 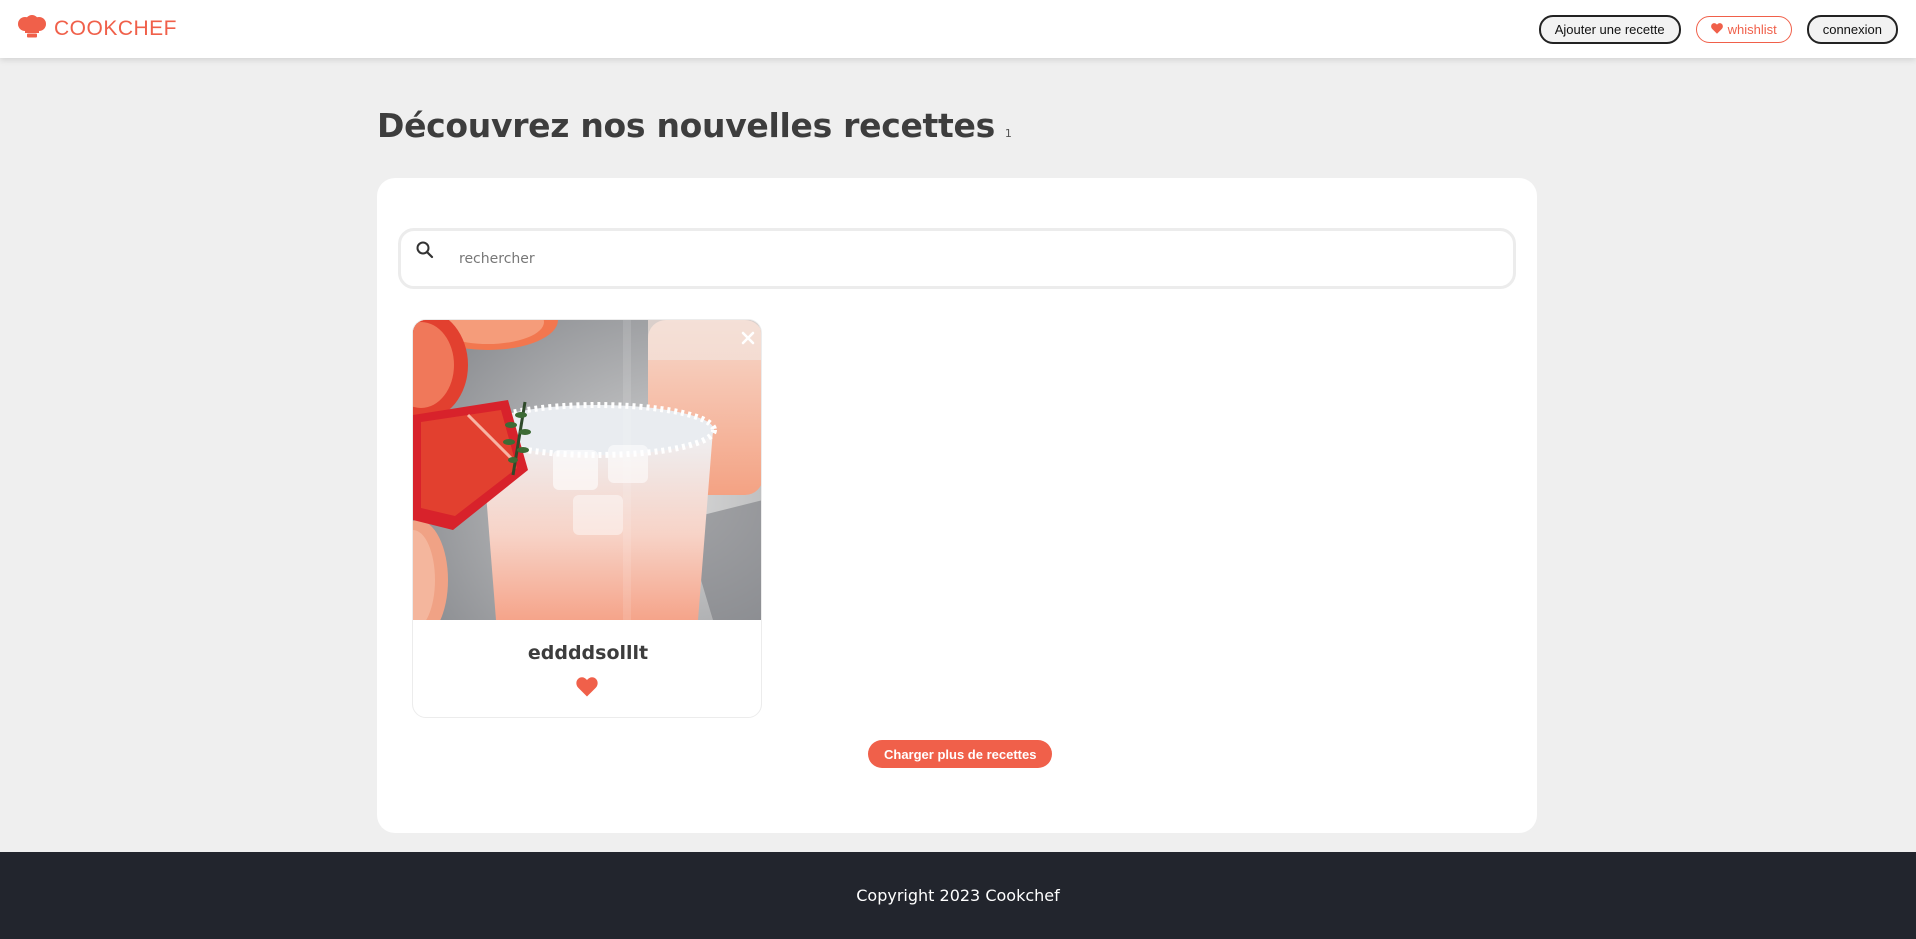 What do you see at coordinates (587, 689) in the screenshot?
I see `favorite-heart-icon` at bounding box center [587, 689].